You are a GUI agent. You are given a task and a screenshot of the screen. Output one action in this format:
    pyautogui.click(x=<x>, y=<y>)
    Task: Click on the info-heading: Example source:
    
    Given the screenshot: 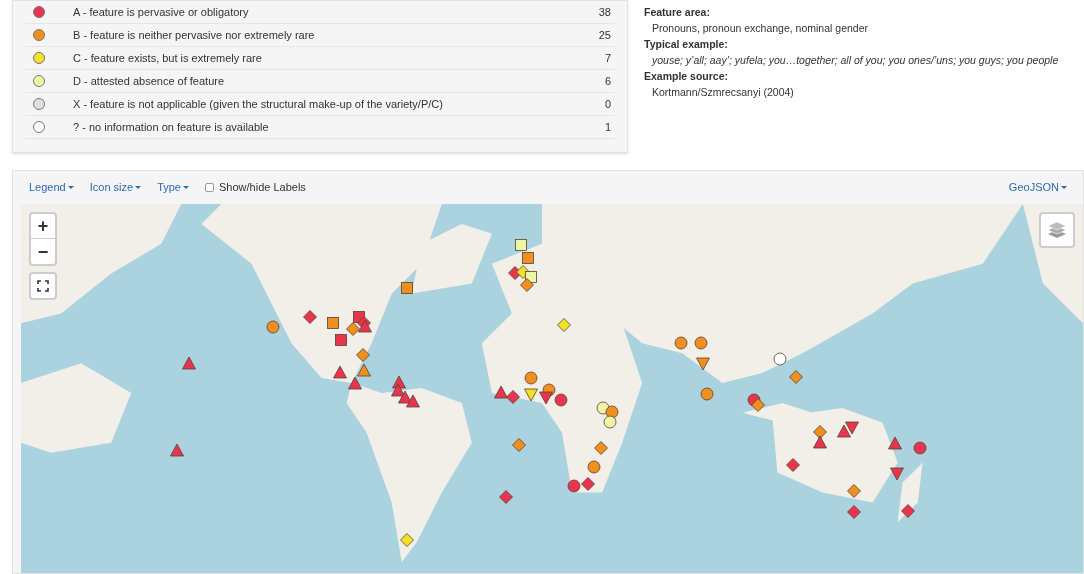 What is the action you would take?
    pyautogui.click(x=687, y=76)
    